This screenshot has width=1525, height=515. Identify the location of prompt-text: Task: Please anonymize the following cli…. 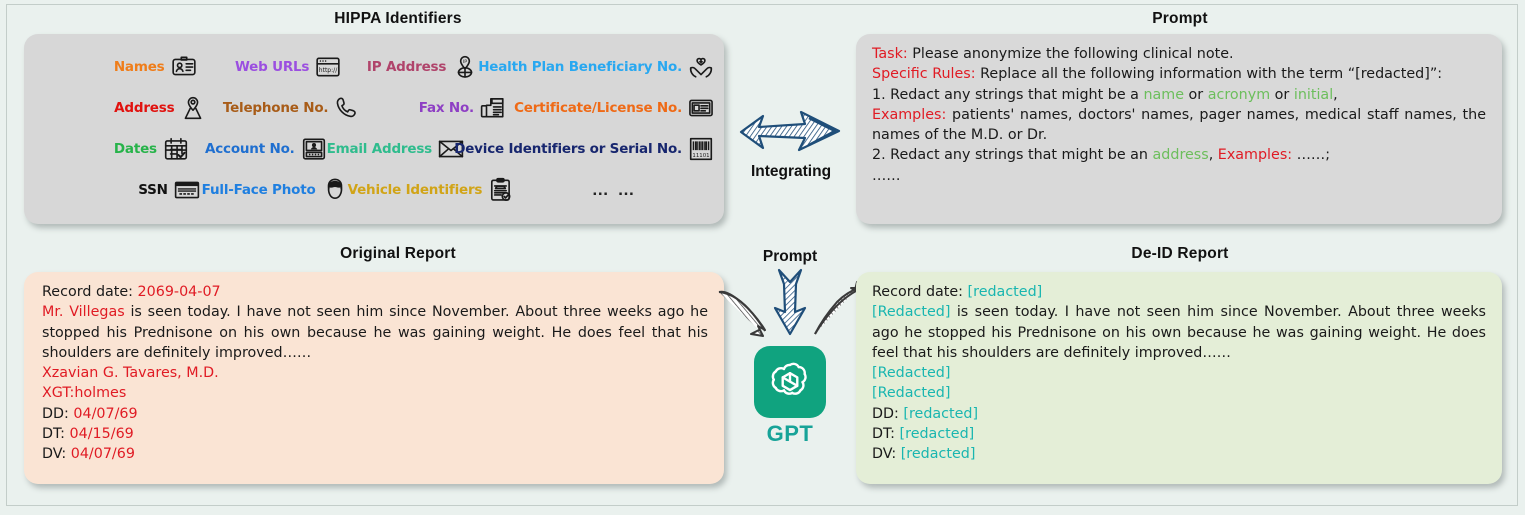
(1179, 115).